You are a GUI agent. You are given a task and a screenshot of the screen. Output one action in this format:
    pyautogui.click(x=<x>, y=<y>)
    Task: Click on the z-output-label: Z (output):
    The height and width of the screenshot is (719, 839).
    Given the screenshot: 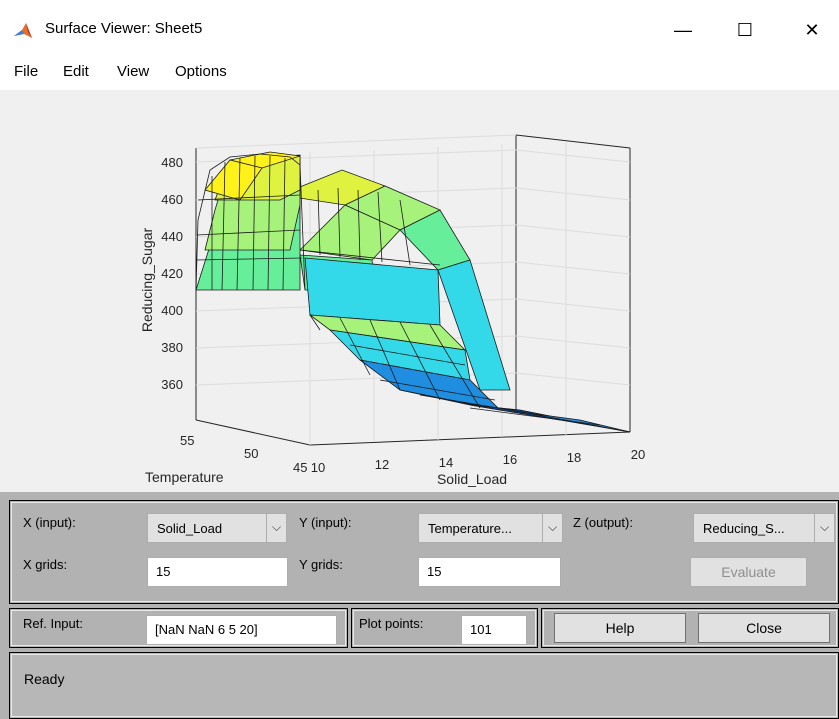 What is the action you would take?
    pyautogui.click(x=603, y=522)
    